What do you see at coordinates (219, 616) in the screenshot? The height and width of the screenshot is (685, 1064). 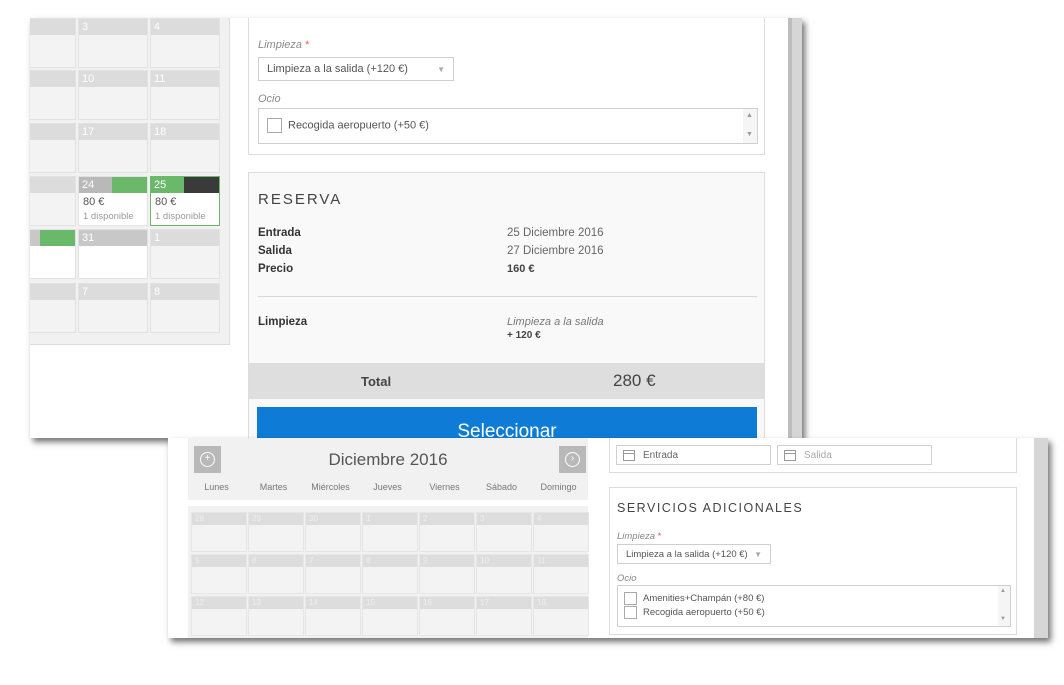 I see `calendar-day: 12` at bounding box center [219, 616].